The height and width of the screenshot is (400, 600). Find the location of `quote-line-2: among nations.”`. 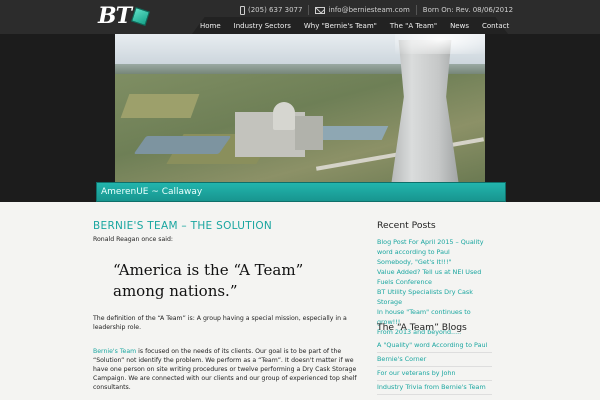

quote-line-2: among nations.” is located at coordinates (175, 291).